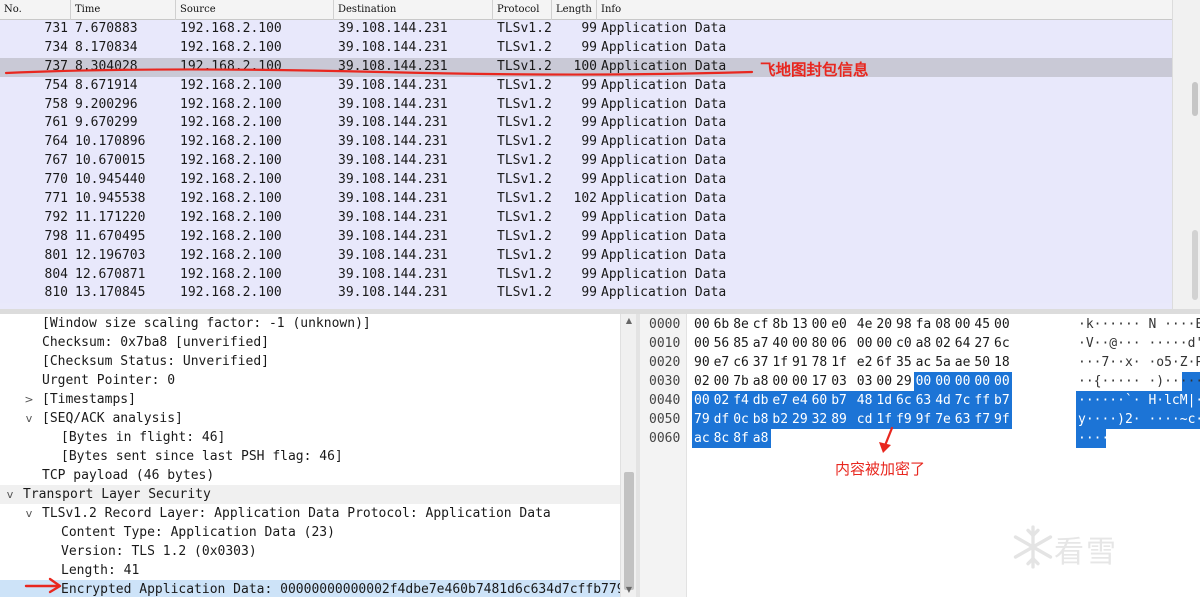 This screenshot has height=597, width=1200. What do you see at coordinates (945, 400) in the screenshot?
I see `hex-byte: 4d` at bounding box center [945, 400].